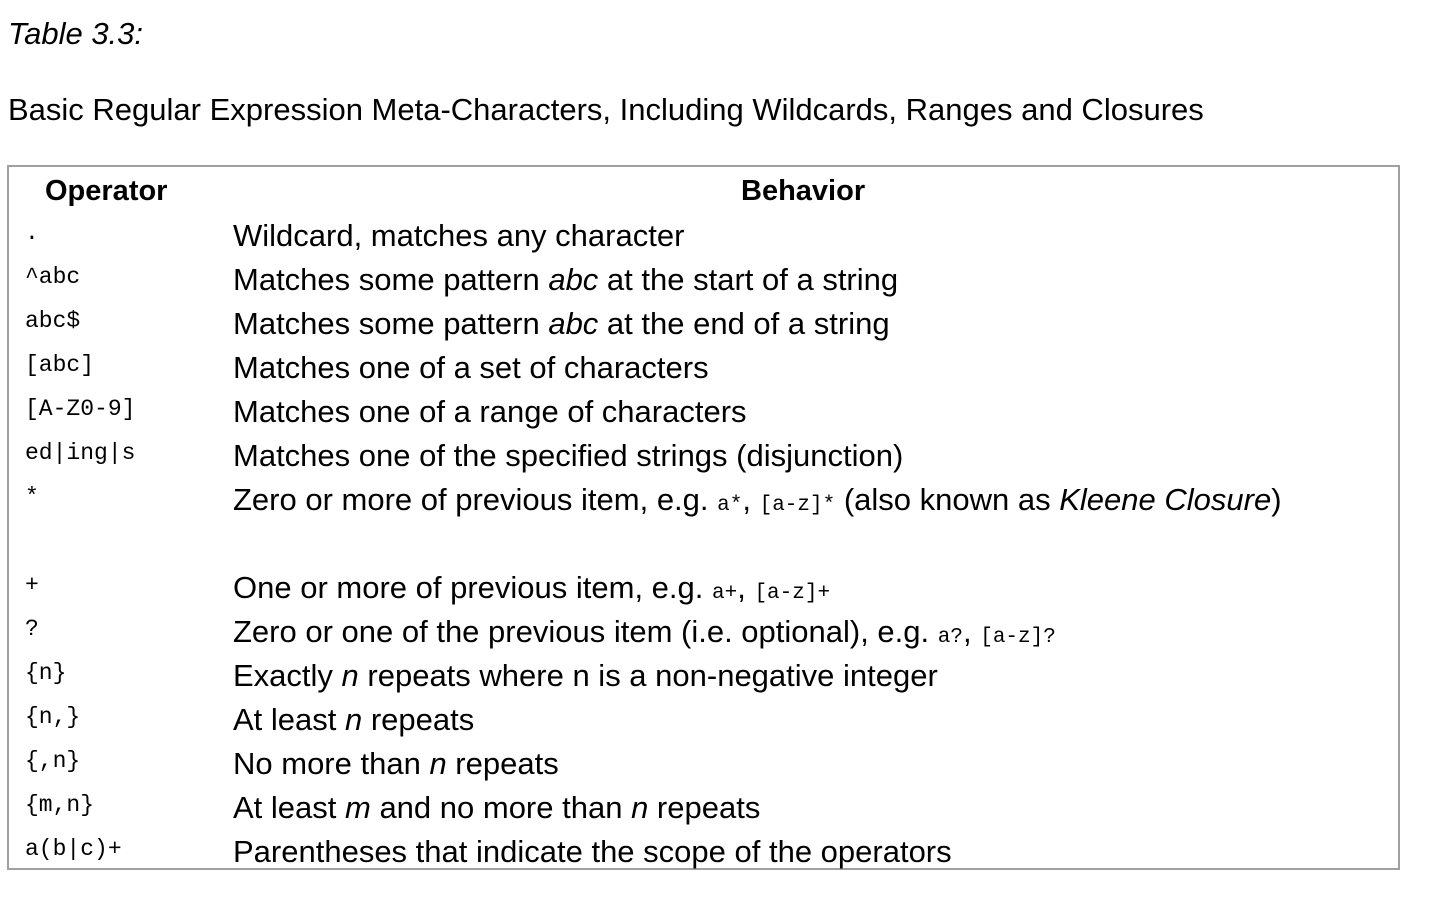 This screenshot has height=900, width=1438. Describe the element at coordinates (490, 411) in the screenshot. I see `behavior-text: Matches one of a range of characters` at that location.